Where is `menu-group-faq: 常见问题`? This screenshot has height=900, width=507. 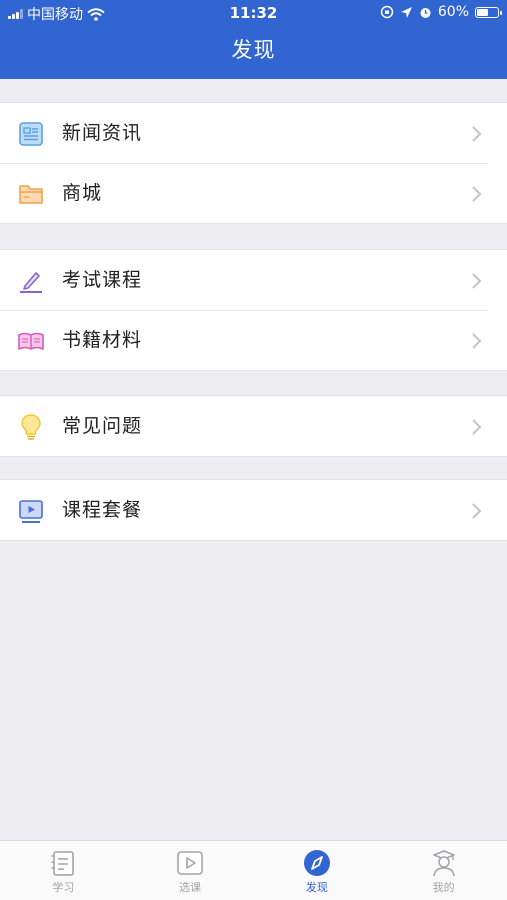 menu-group-faq: 常见问题 is located at coordinates (253, 426).